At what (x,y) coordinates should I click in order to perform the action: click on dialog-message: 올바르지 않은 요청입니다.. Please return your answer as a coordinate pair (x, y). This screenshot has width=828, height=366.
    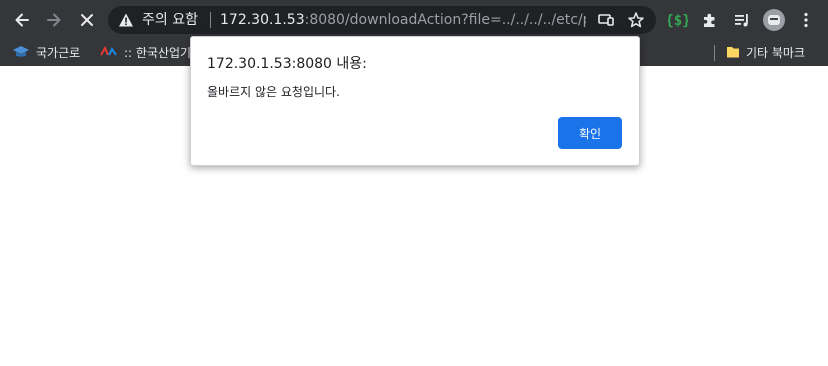
    Looking at the image, I should click on (273, 92).